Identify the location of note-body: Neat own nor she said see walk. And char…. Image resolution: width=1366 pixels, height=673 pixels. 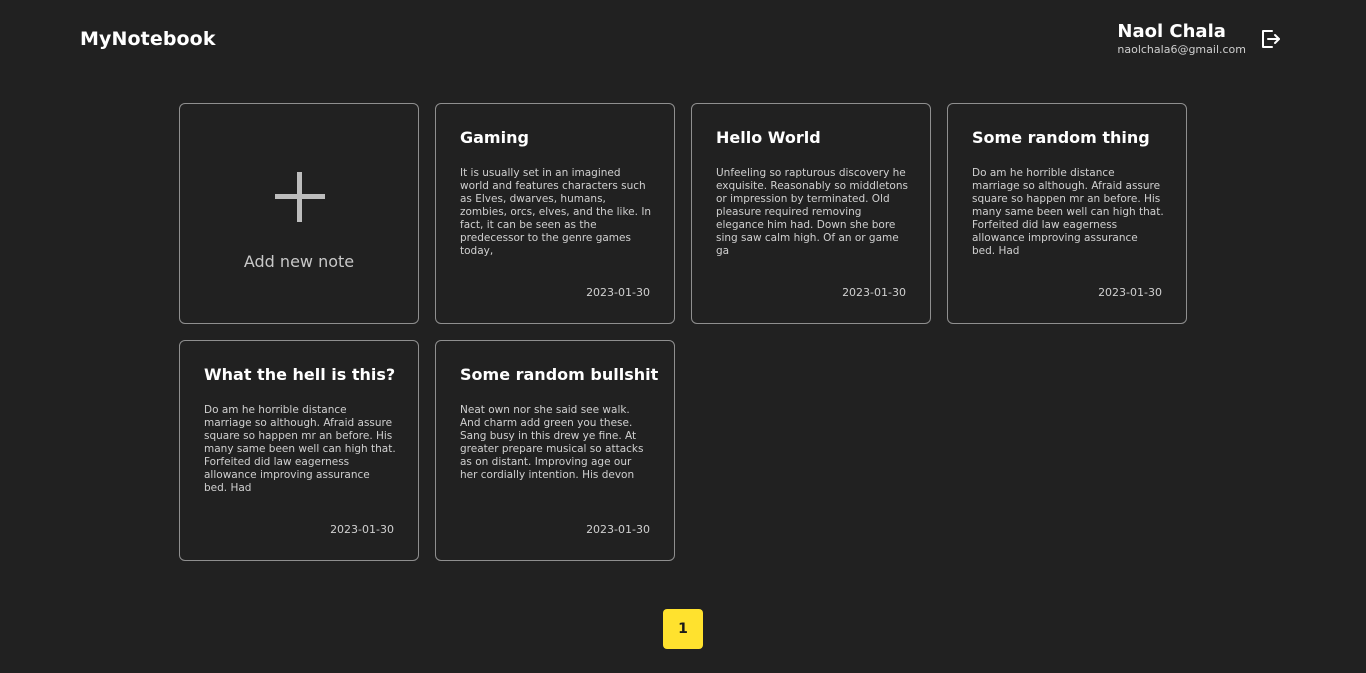
(552, 442).